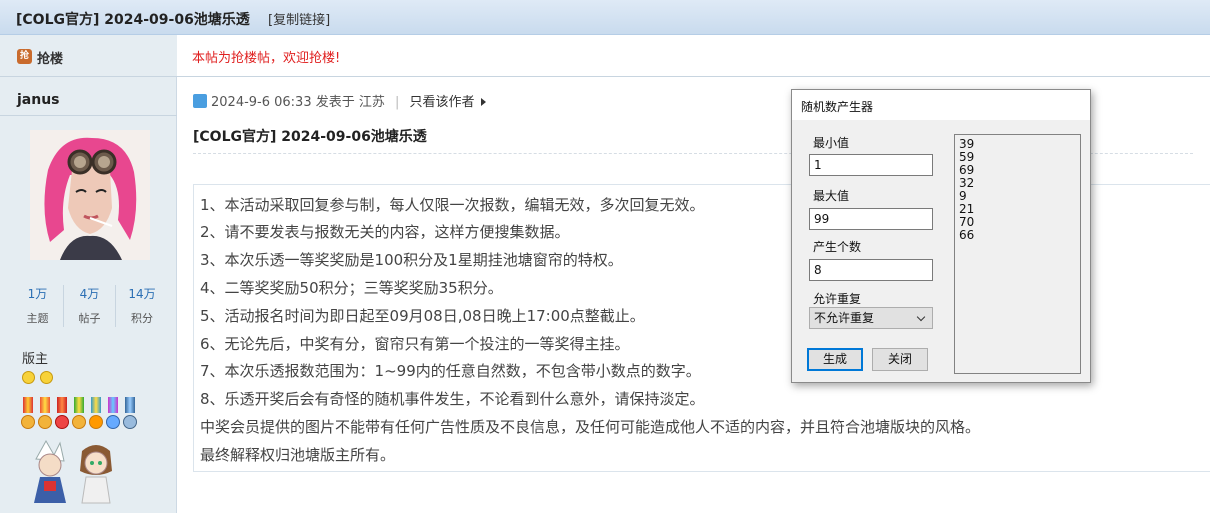  What do you see at coordinates (450, 371) in the screenshot?
I see `post-line: 7、本次乐透报数范围为：1~99内的任意自然数，不包含带小数点的数字。` at bounding box center [450, 371].